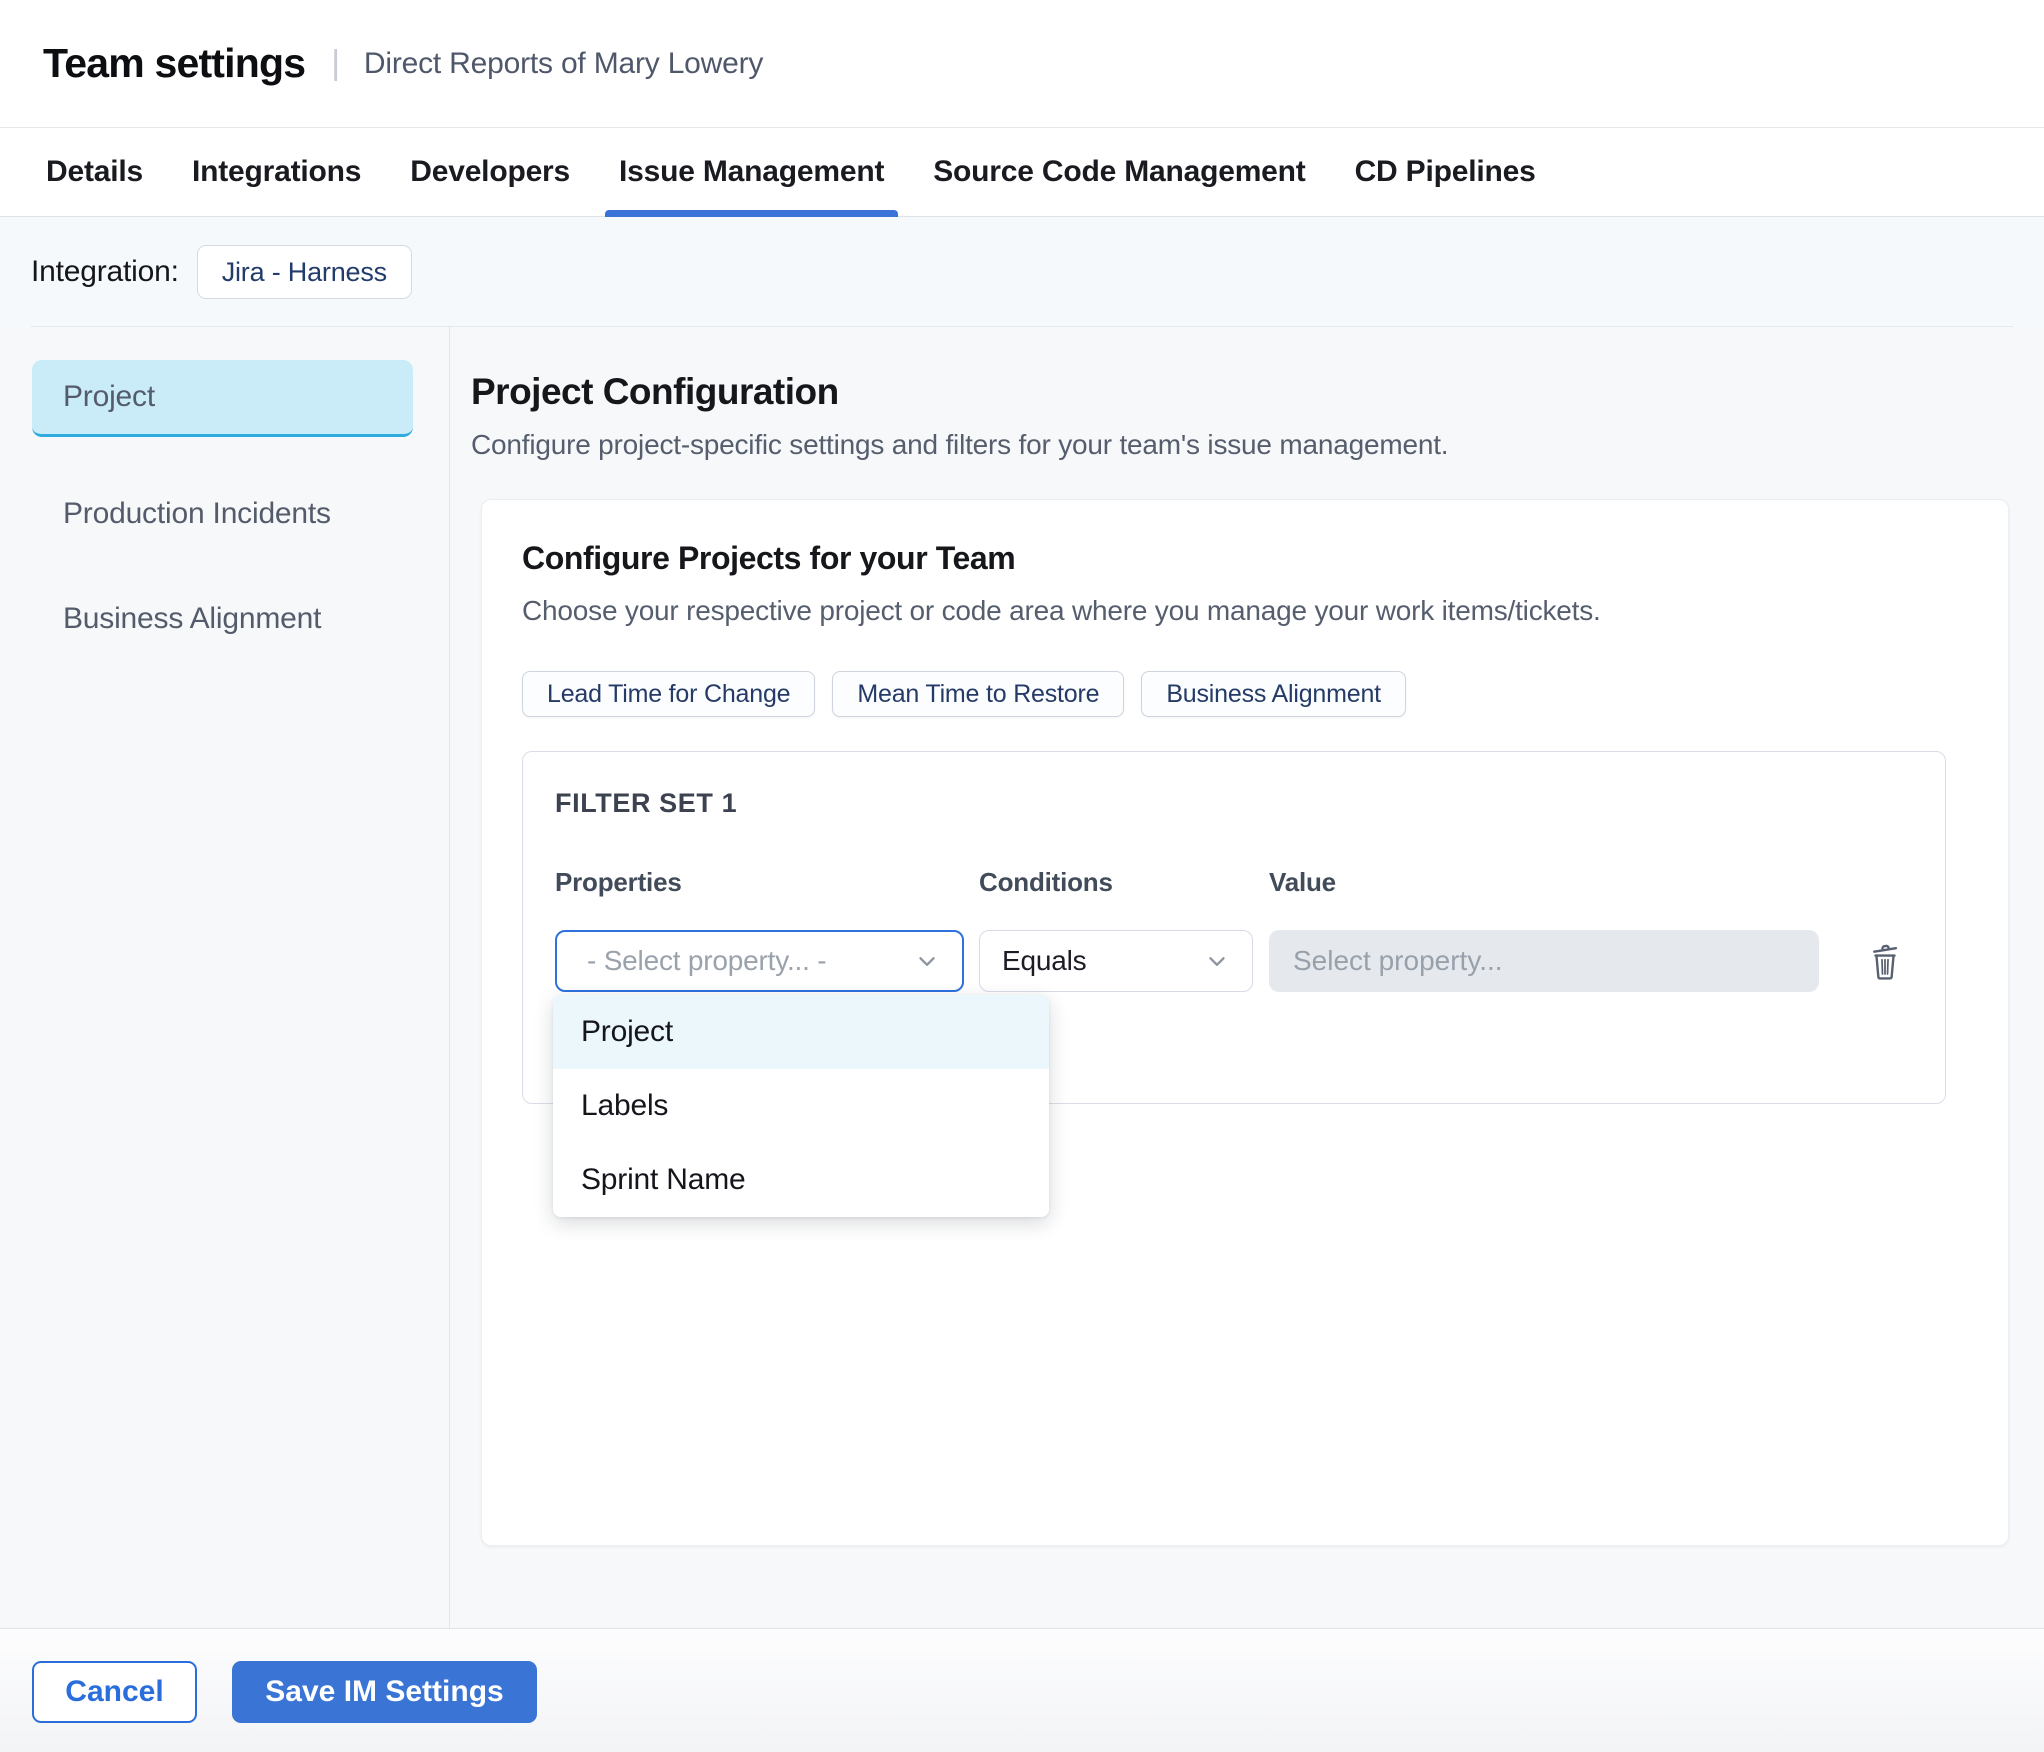 This screenshot has height=1752, width=2044. Describe the element at coordinates (276, 172) in the screenshot. I see `tab-integrations: Integrations` at that location.